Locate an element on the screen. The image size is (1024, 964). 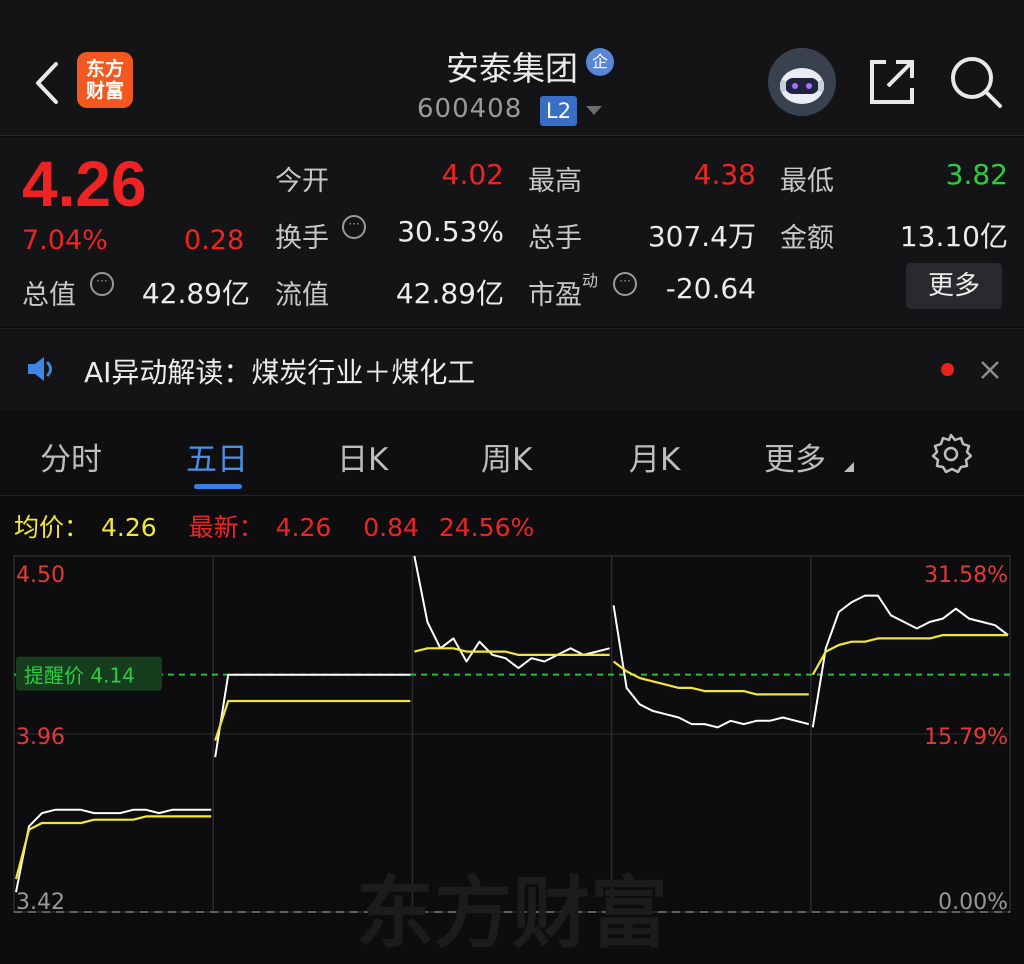
low-value: 3.82 is located at coordinates (976, 174).